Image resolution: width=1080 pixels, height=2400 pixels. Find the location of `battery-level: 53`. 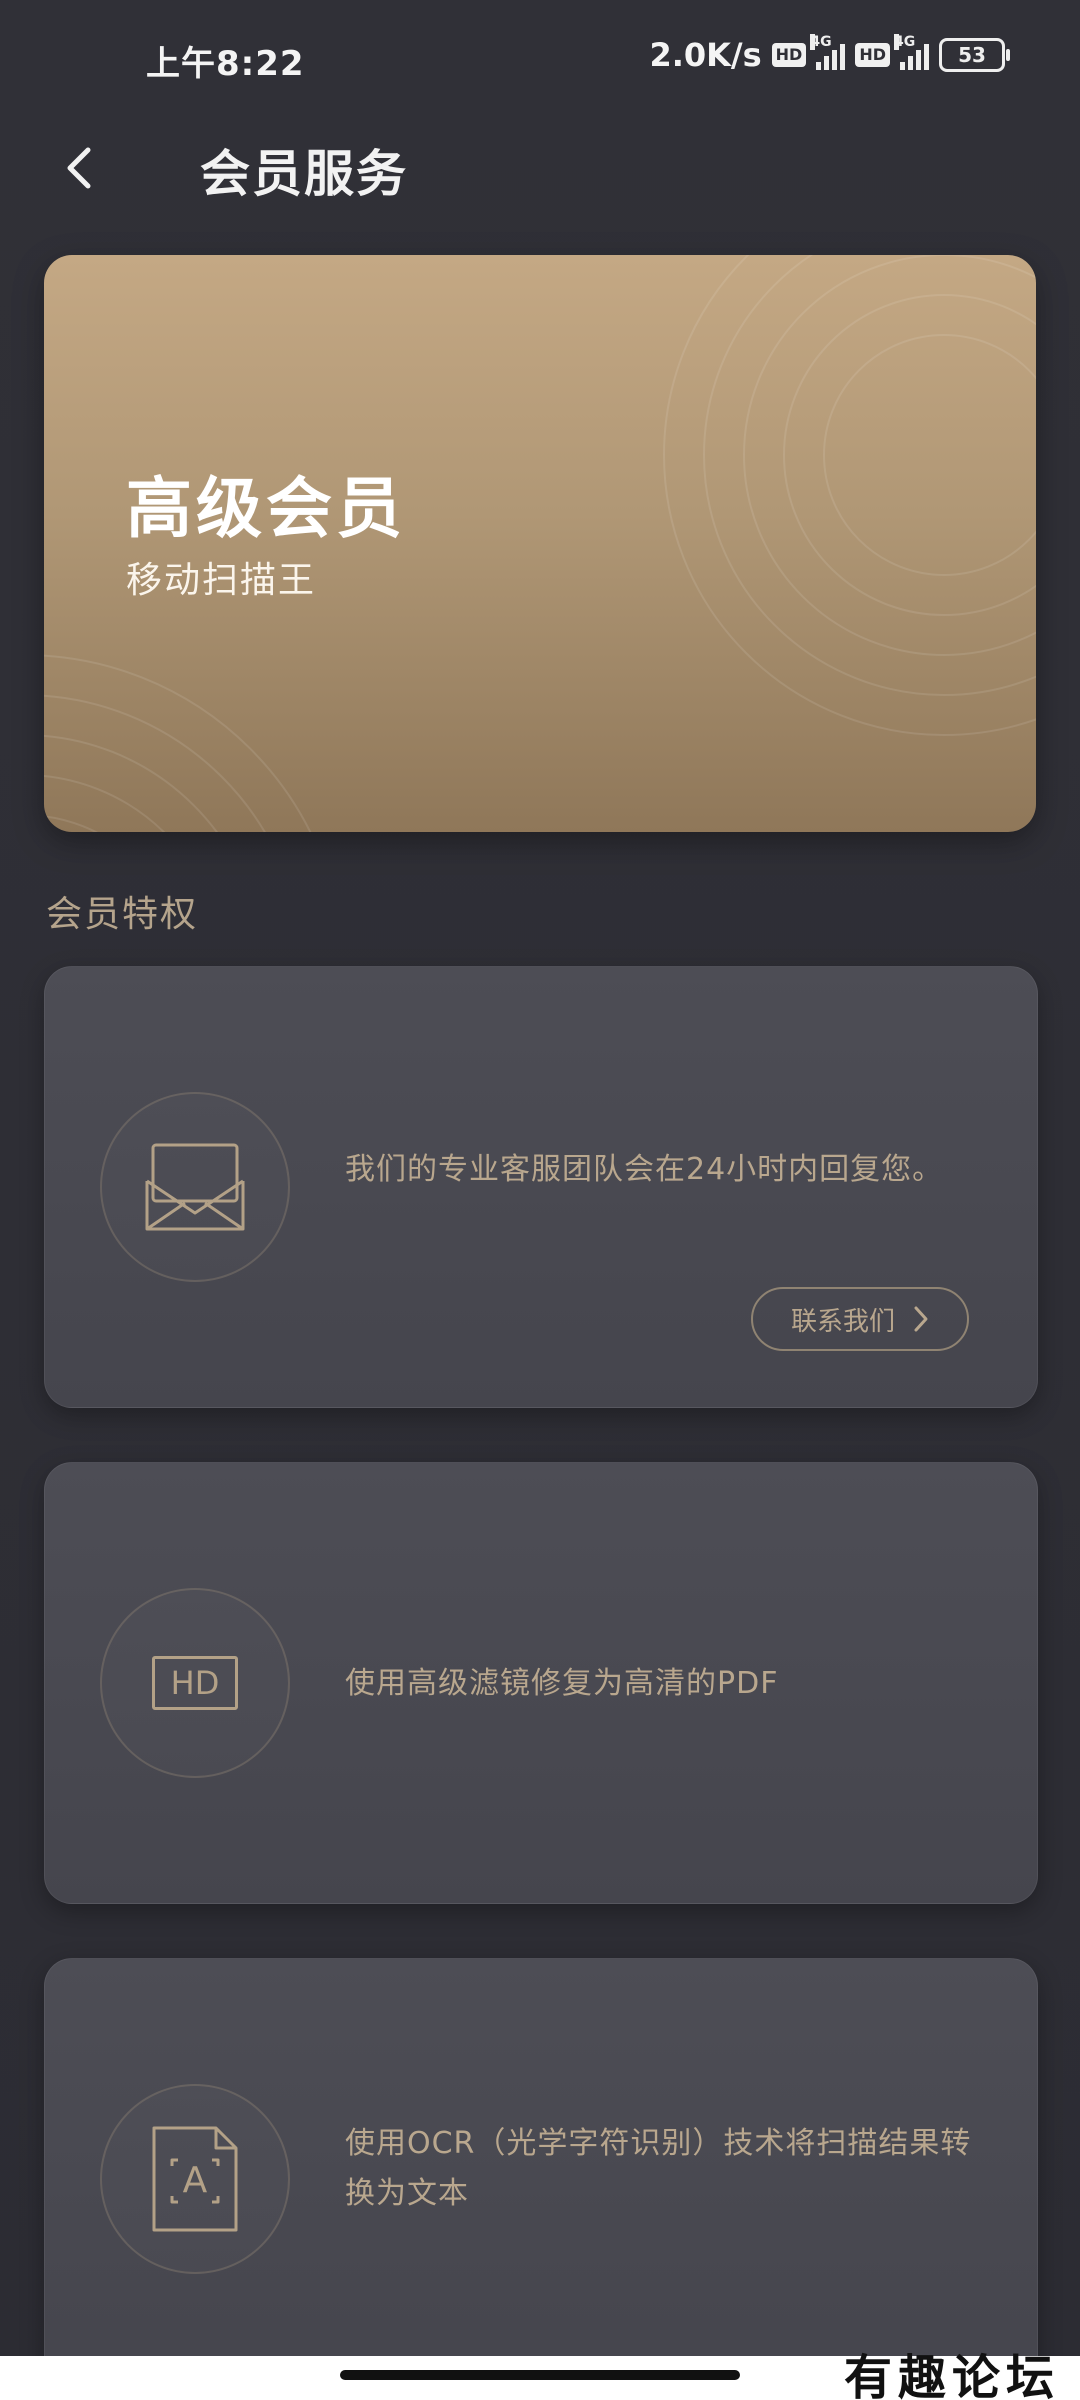

battery-level: 53 is located at coordinates (972, 55).